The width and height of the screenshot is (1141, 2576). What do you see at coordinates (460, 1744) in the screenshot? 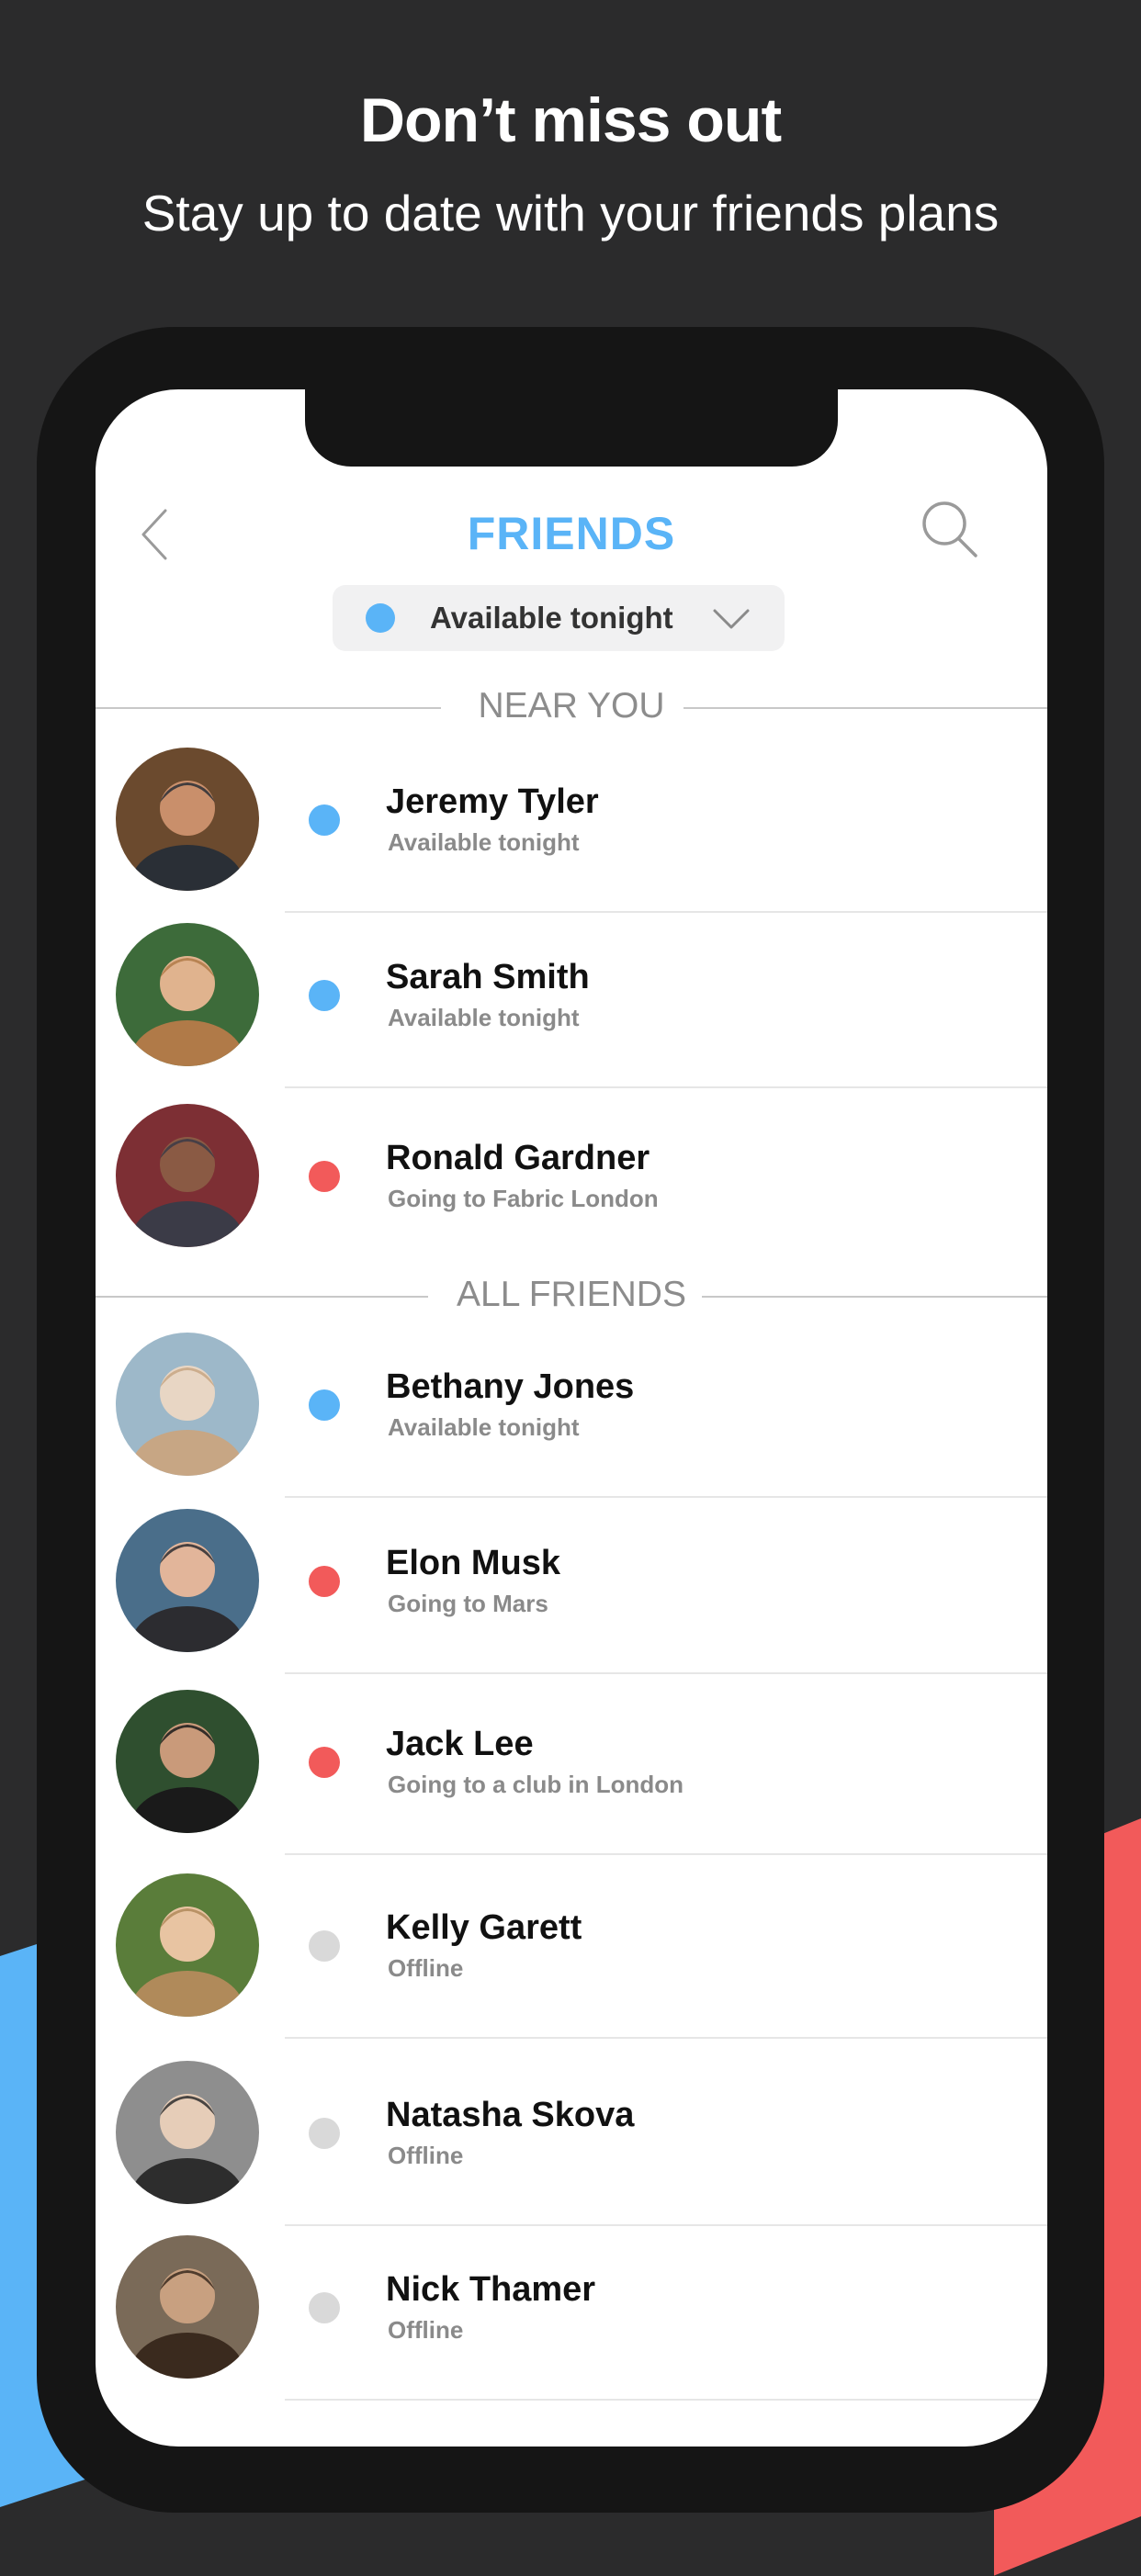
I see `friend-name: Jack Lee` at bounding box center [460, 1744].